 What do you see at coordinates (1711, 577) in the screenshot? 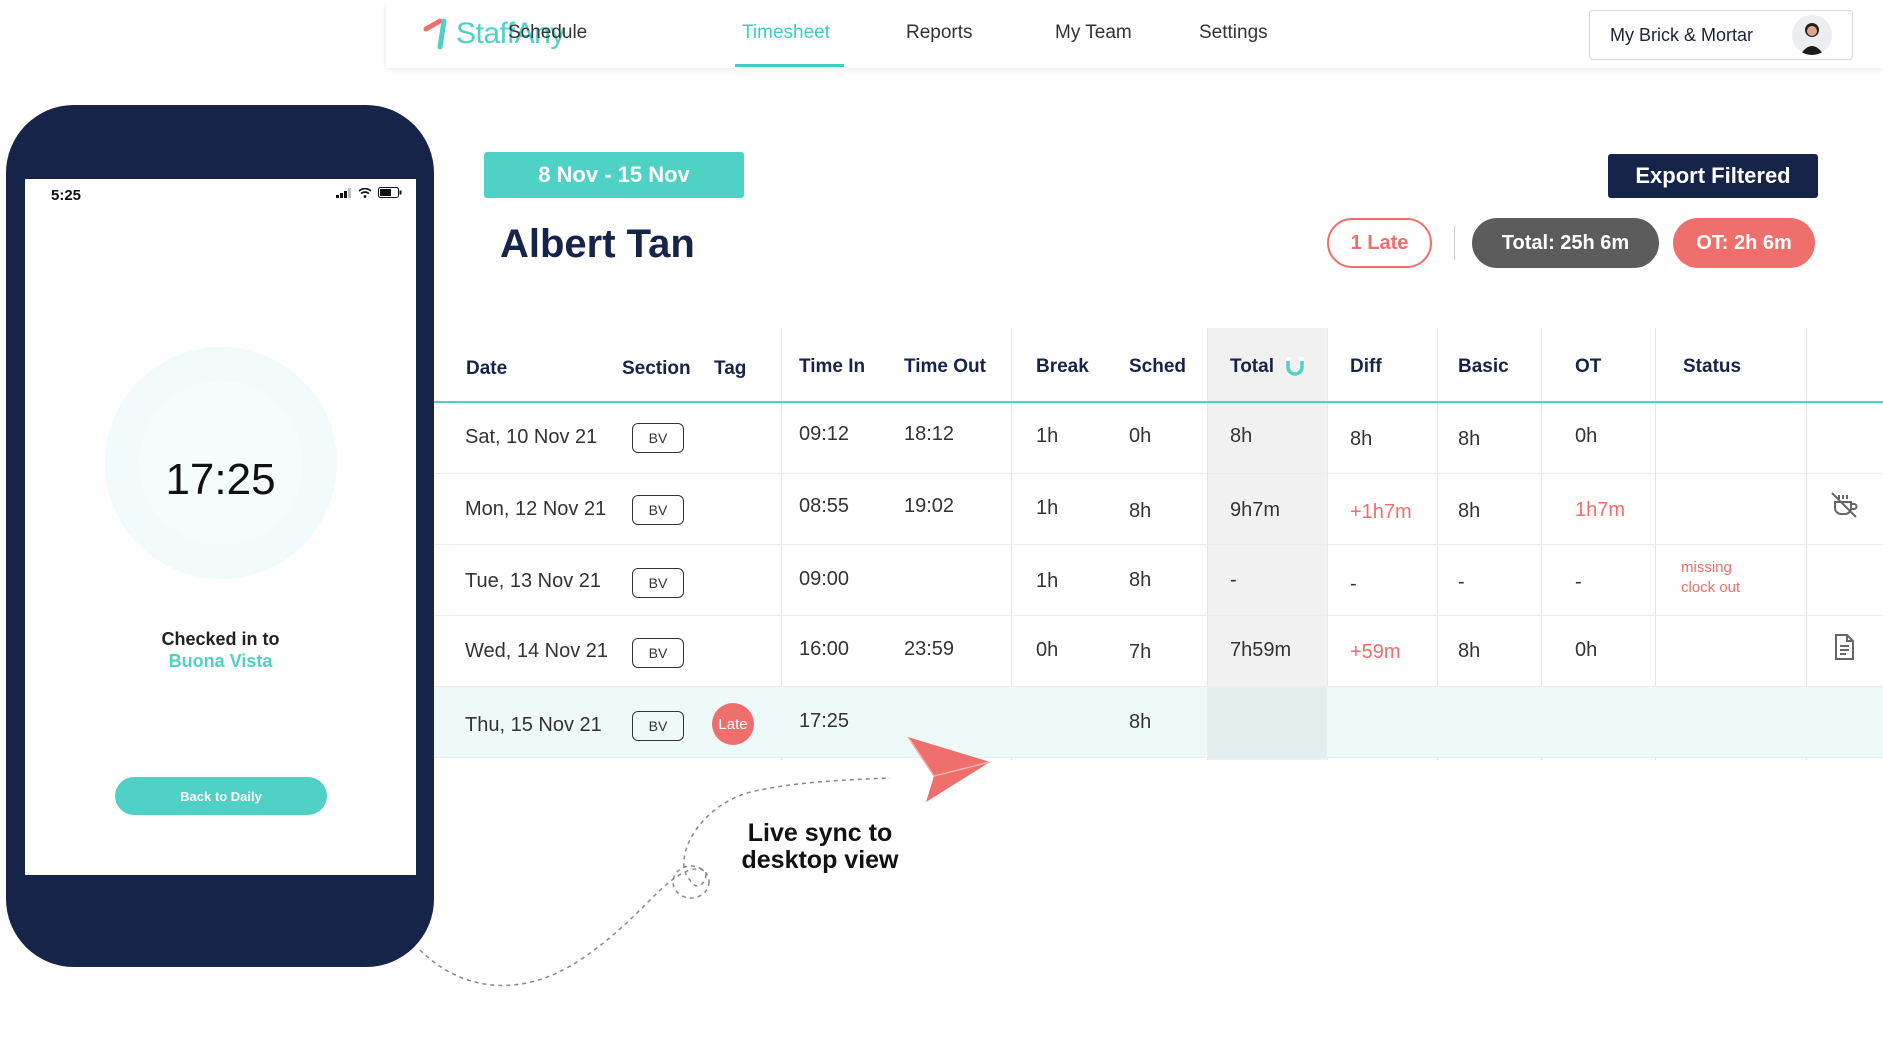
I see `status-missing-clock-out: missing clock out` at bounding box center [1711, 577].